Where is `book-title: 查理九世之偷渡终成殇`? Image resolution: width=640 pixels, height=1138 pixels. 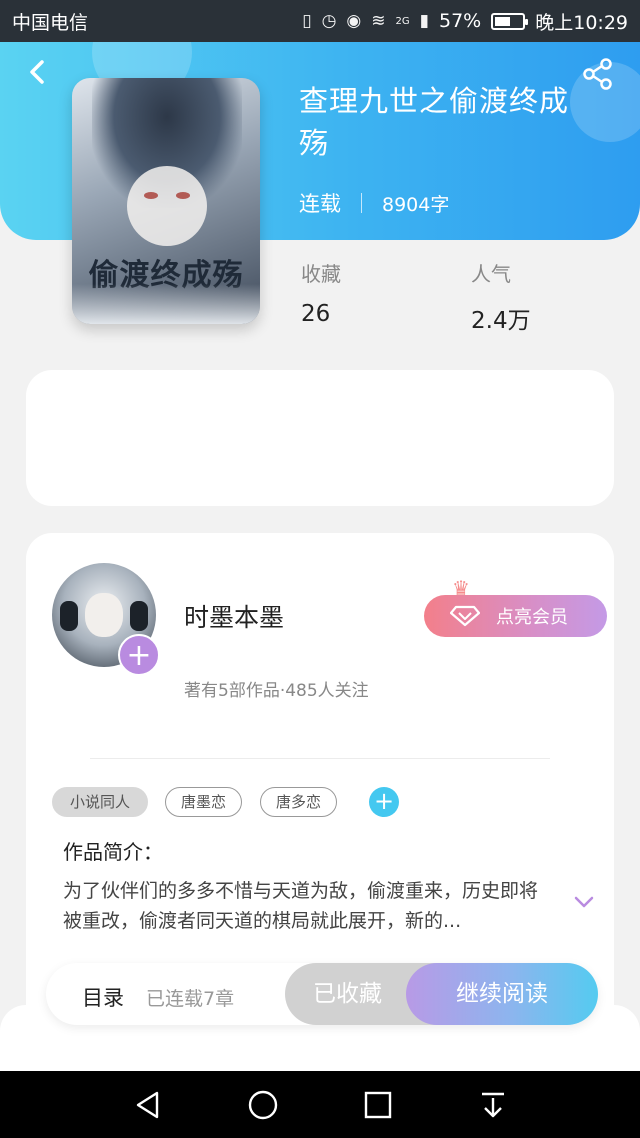
book-title: 查理九世之偷渡终成殇 is located at coordinates (434, 122).